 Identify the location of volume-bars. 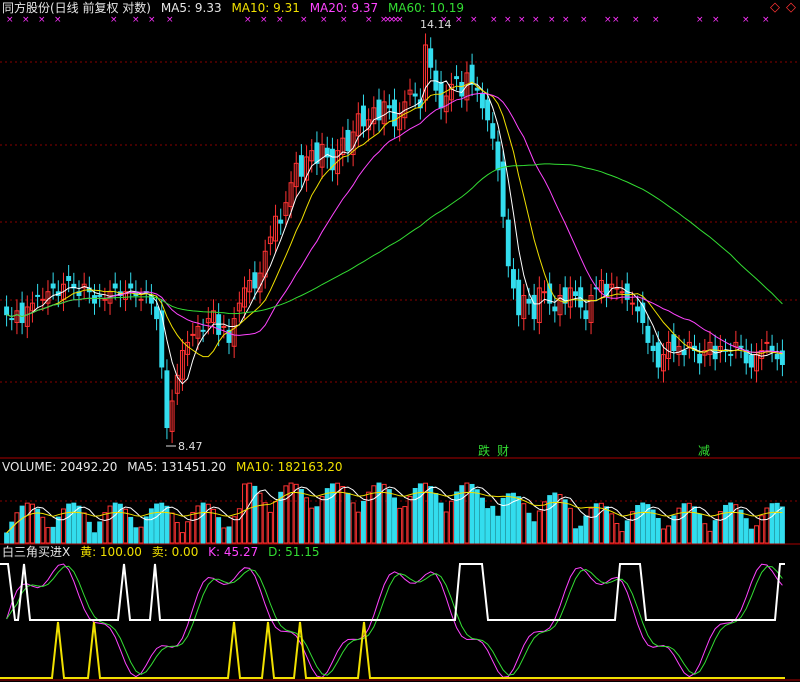
(394, 513).